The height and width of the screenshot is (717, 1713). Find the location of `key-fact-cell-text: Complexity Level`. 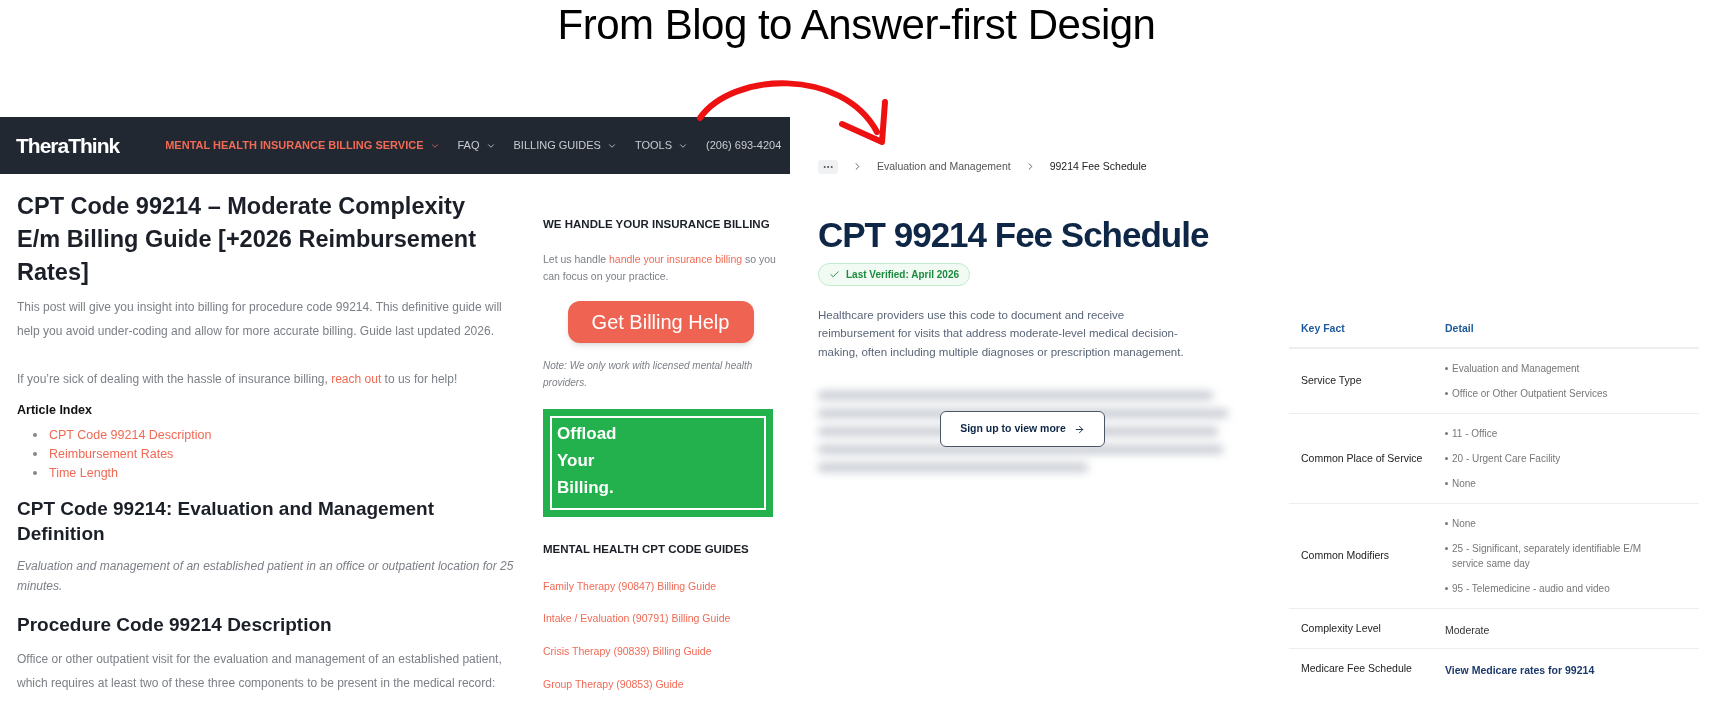

key-fact-cell-text: Complexity Level is located at coordinates (1341, 628).